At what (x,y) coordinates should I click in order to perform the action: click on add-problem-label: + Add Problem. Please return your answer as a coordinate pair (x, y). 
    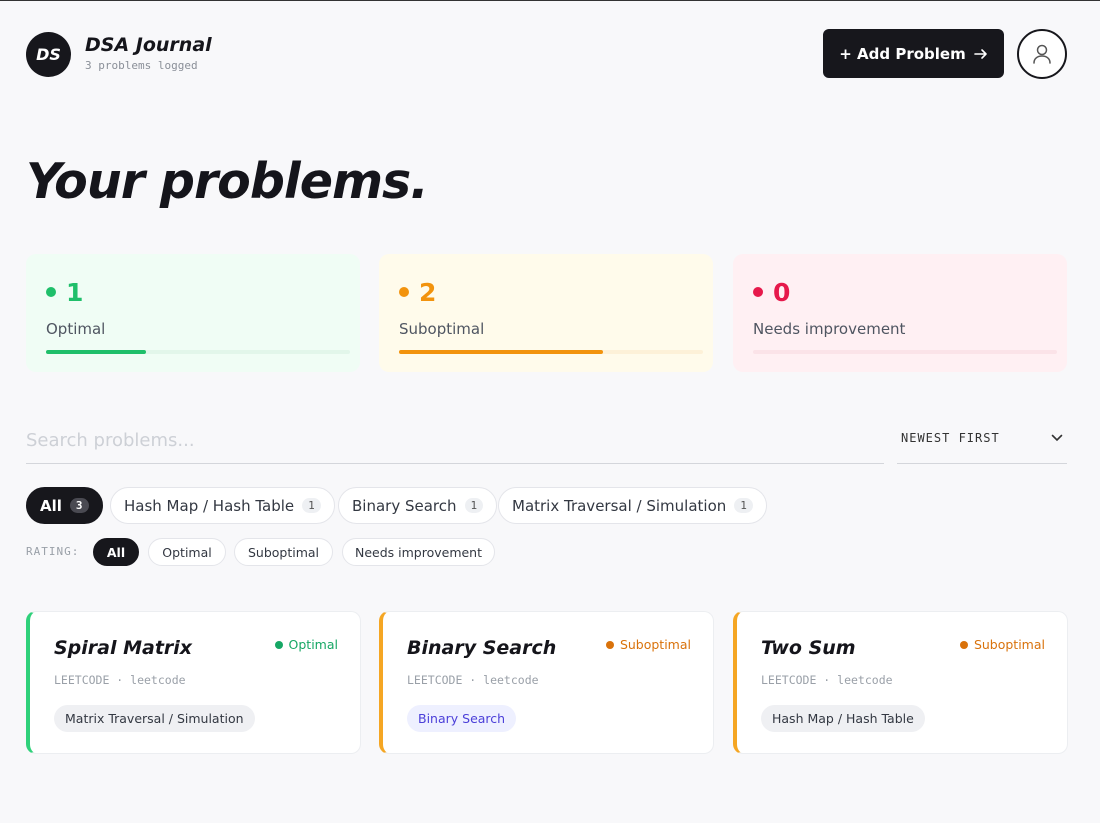
    Looking at the image, I should click on (902, 53).